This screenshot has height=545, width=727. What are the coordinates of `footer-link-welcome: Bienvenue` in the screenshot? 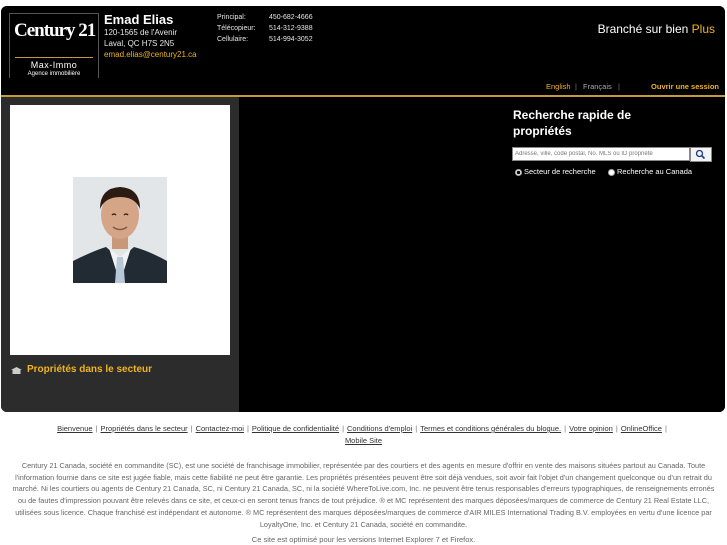 It's located at (74, 428).